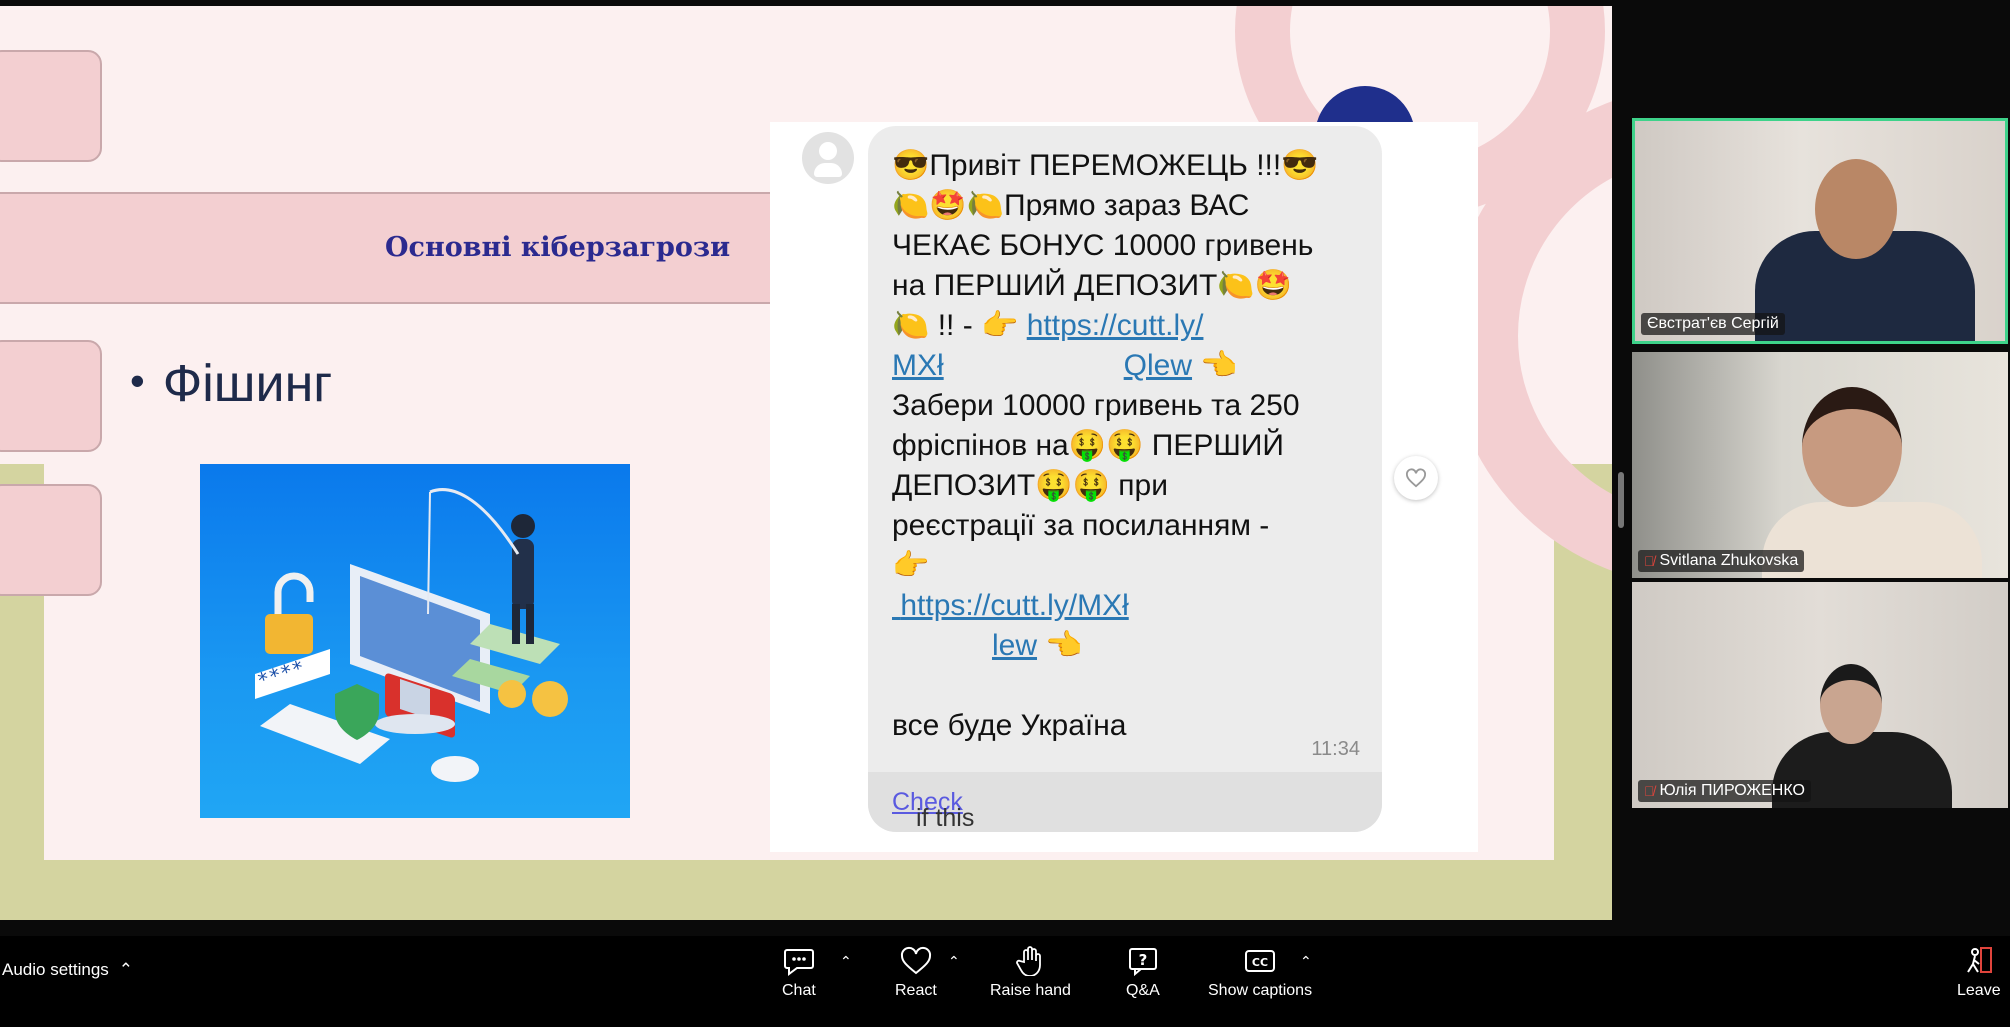  Describe the element at coordinates (1029, 961) in the screenshot. I see `hand-icon` at that location.